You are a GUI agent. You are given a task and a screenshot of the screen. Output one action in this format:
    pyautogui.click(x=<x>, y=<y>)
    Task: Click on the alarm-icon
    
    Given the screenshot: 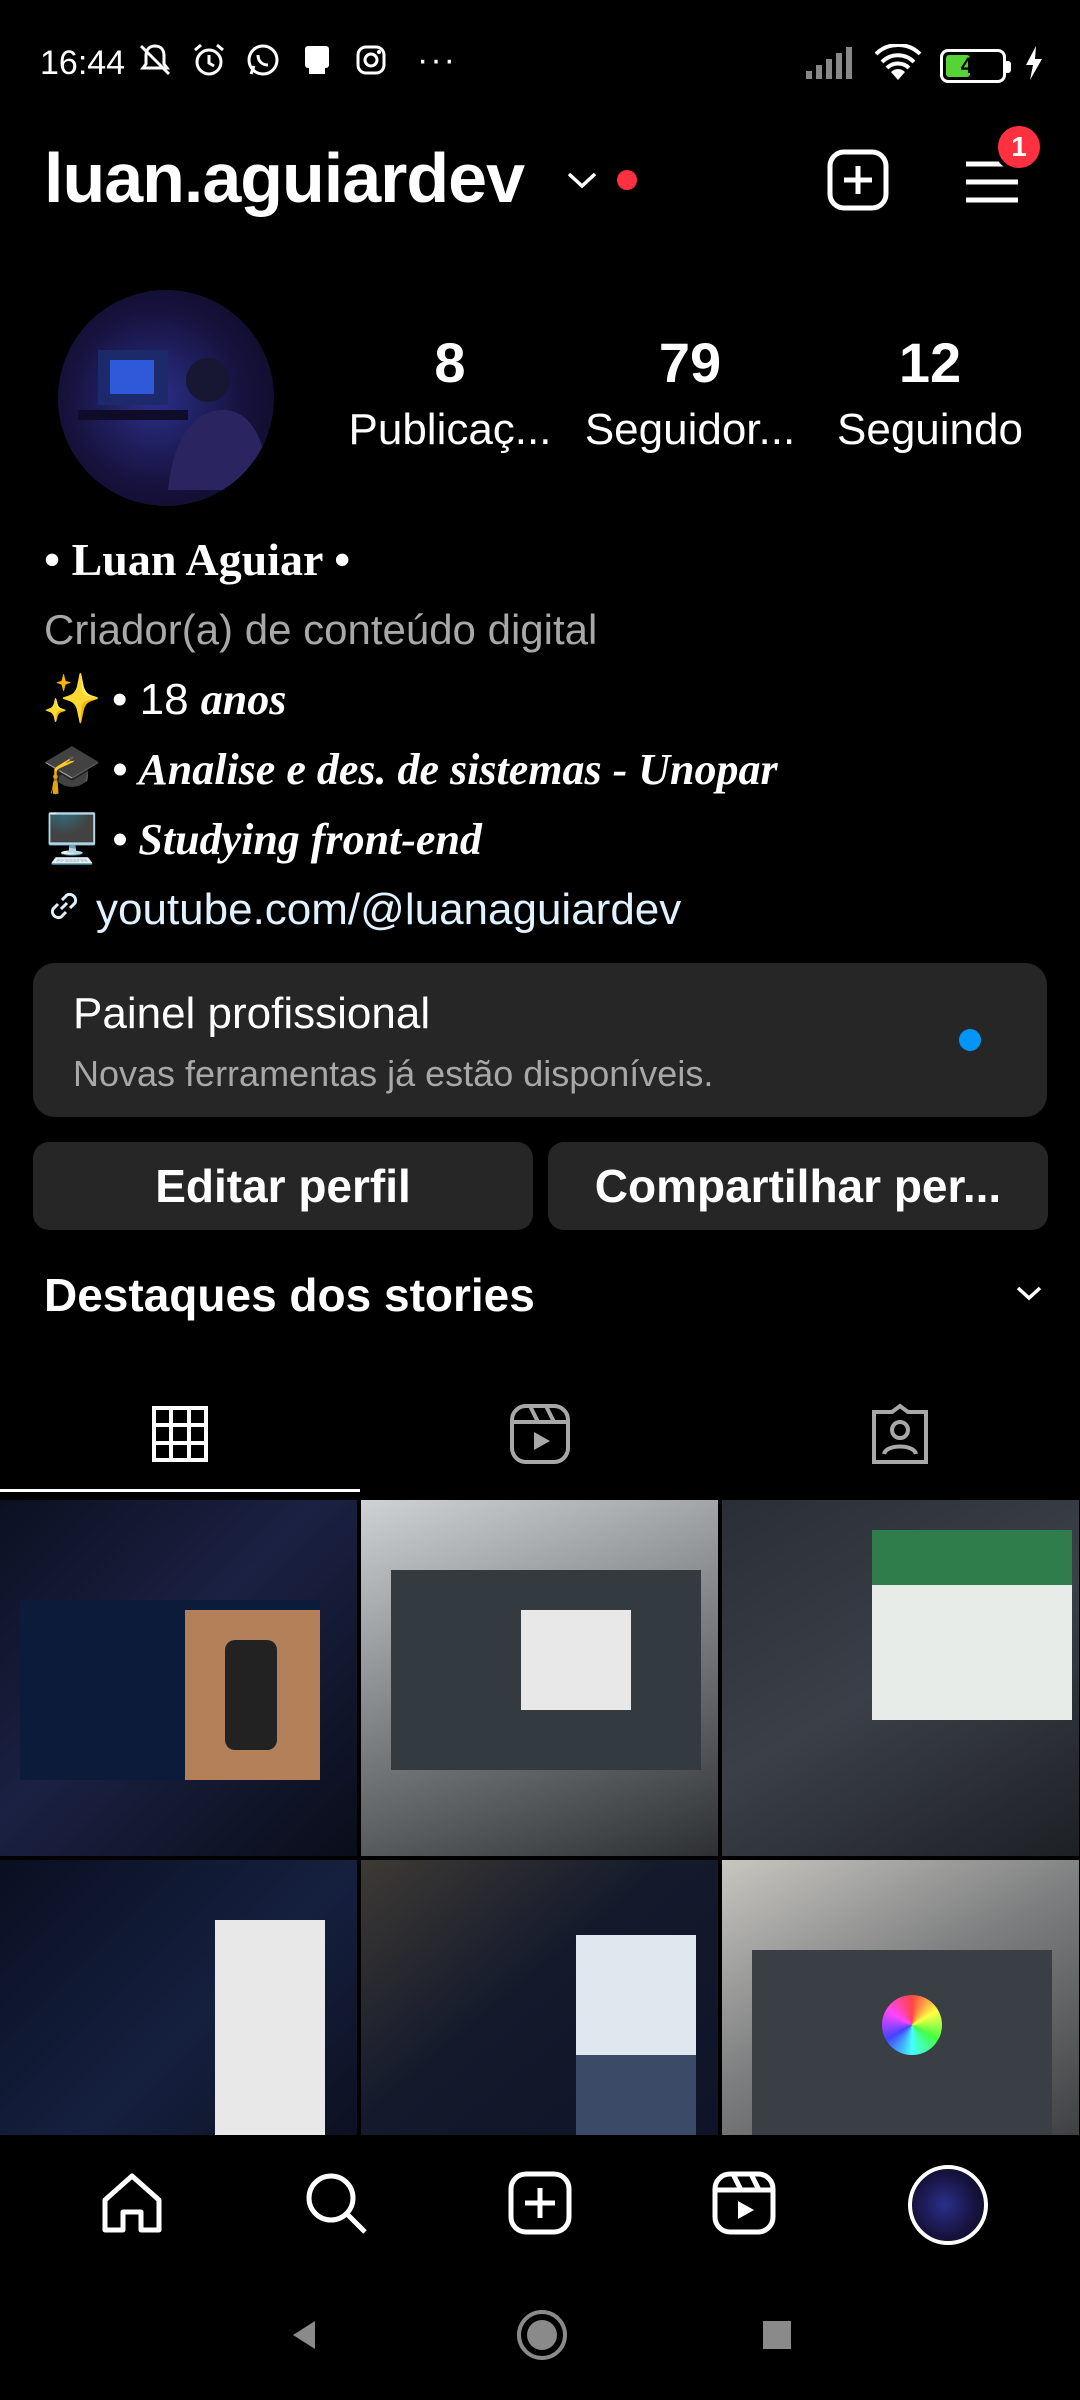 What is the action you would take?
    pyautogui.click(x=209, y=60)
    